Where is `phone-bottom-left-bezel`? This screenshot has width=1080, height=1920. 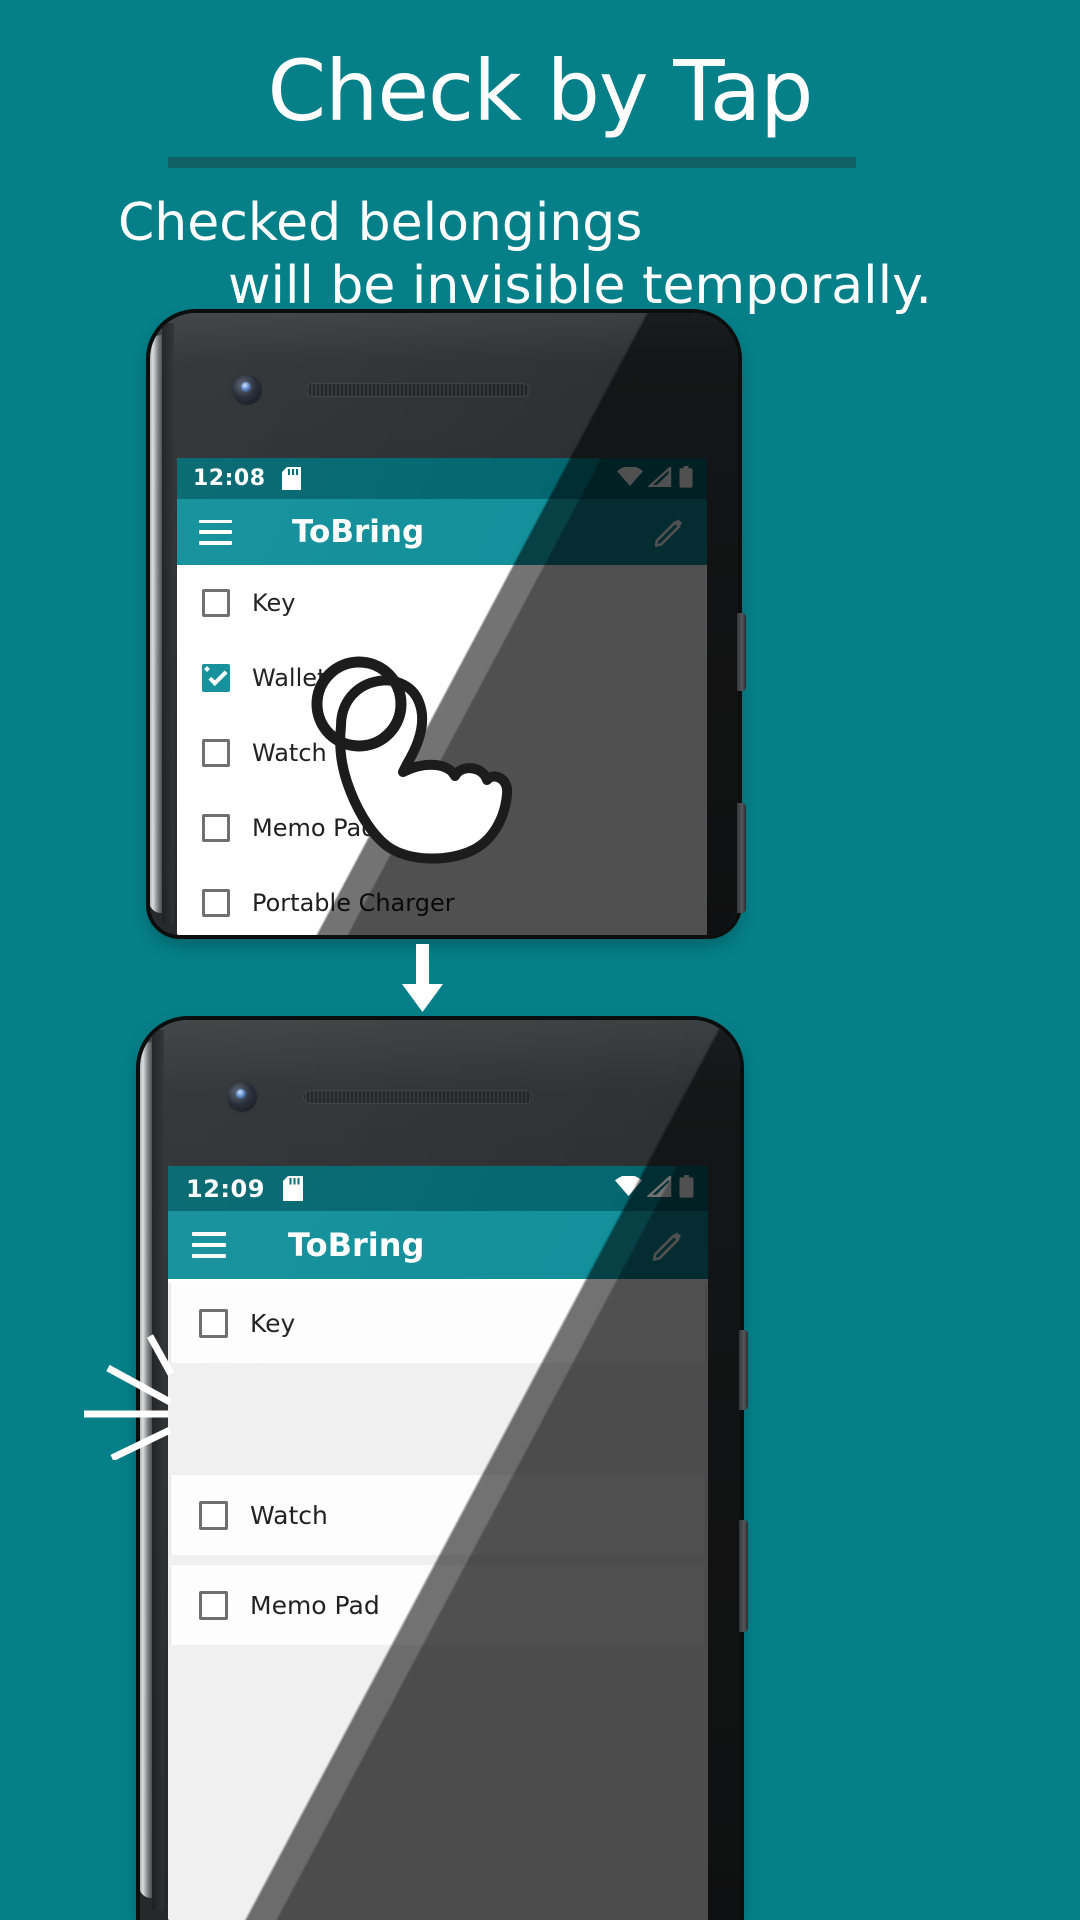
phone-bottom-left-bezel is located at coordinates (158, 1470).